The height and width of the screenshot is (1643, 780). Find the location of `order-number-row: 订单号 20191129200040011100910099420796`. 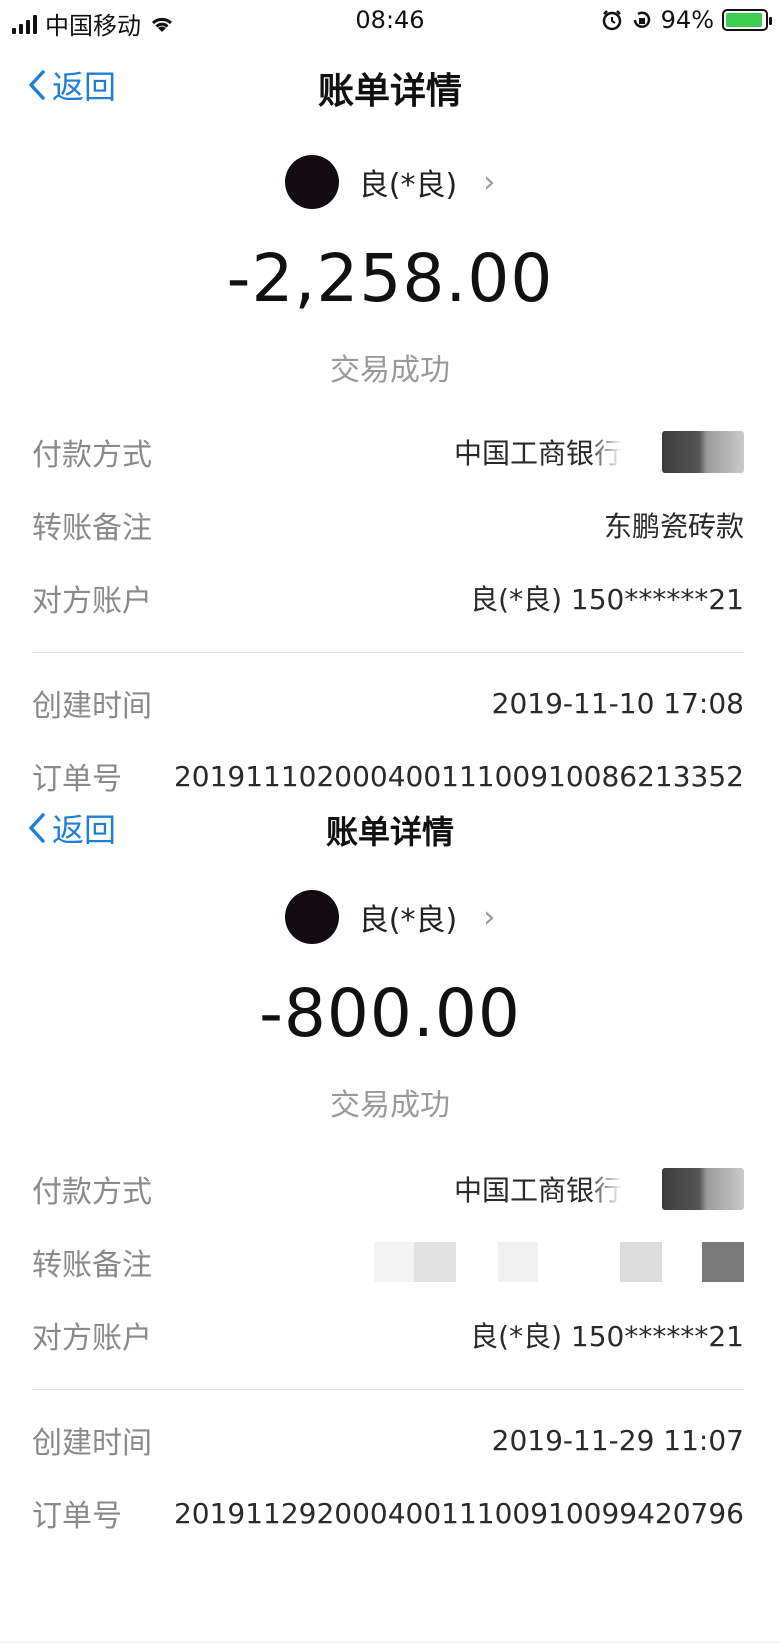

order-number-row: 订单号 20191129200040011100910099420796 is located at coordinates (388, 1513).